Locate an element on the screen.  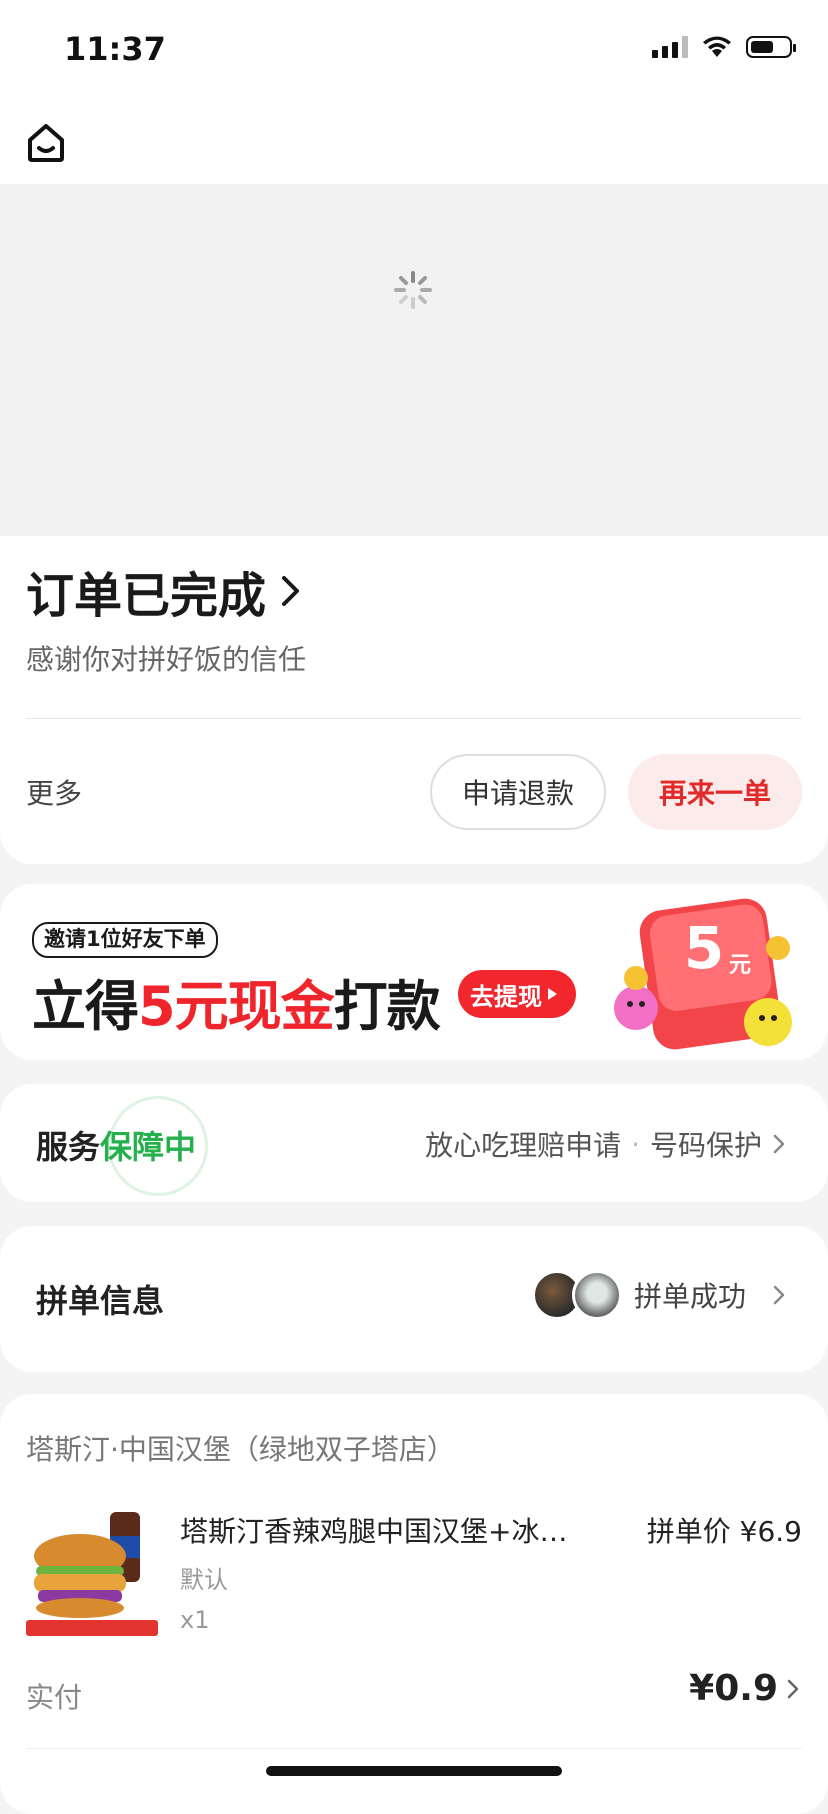
red-envelope-illustration: 5 元 is located at coordinates (703, 974).